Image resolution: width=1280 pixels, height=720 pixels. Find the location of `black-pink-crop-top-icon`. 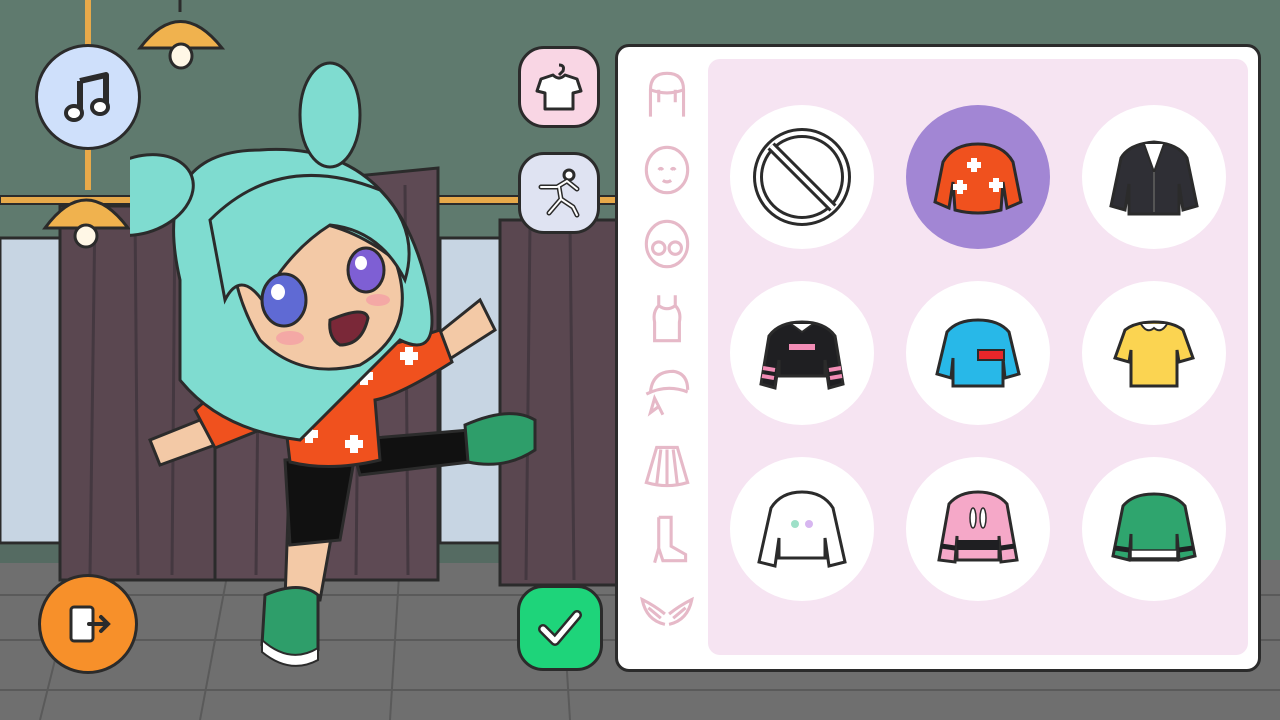

black-pink-crop-top-icon is located at coordinates (802, 355).